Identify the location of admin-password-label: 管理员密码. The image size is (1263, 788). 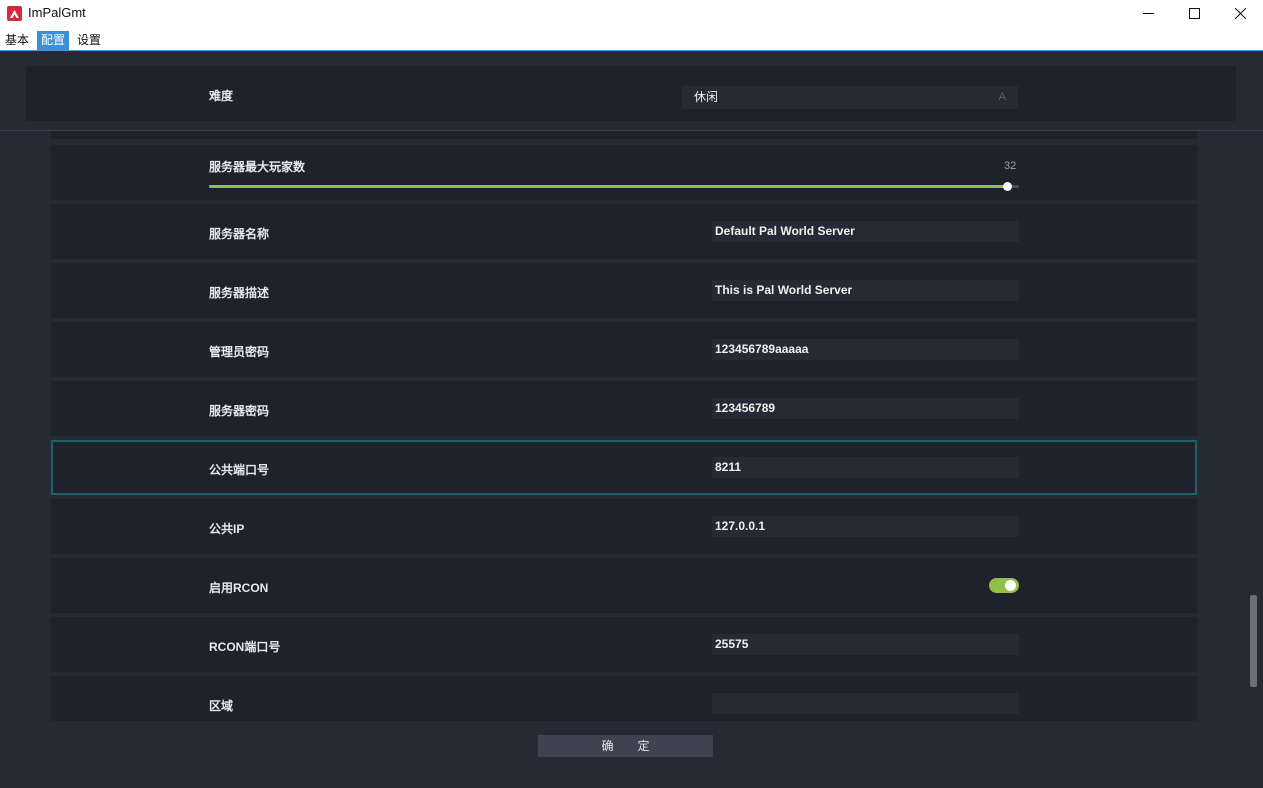
(239, 352).